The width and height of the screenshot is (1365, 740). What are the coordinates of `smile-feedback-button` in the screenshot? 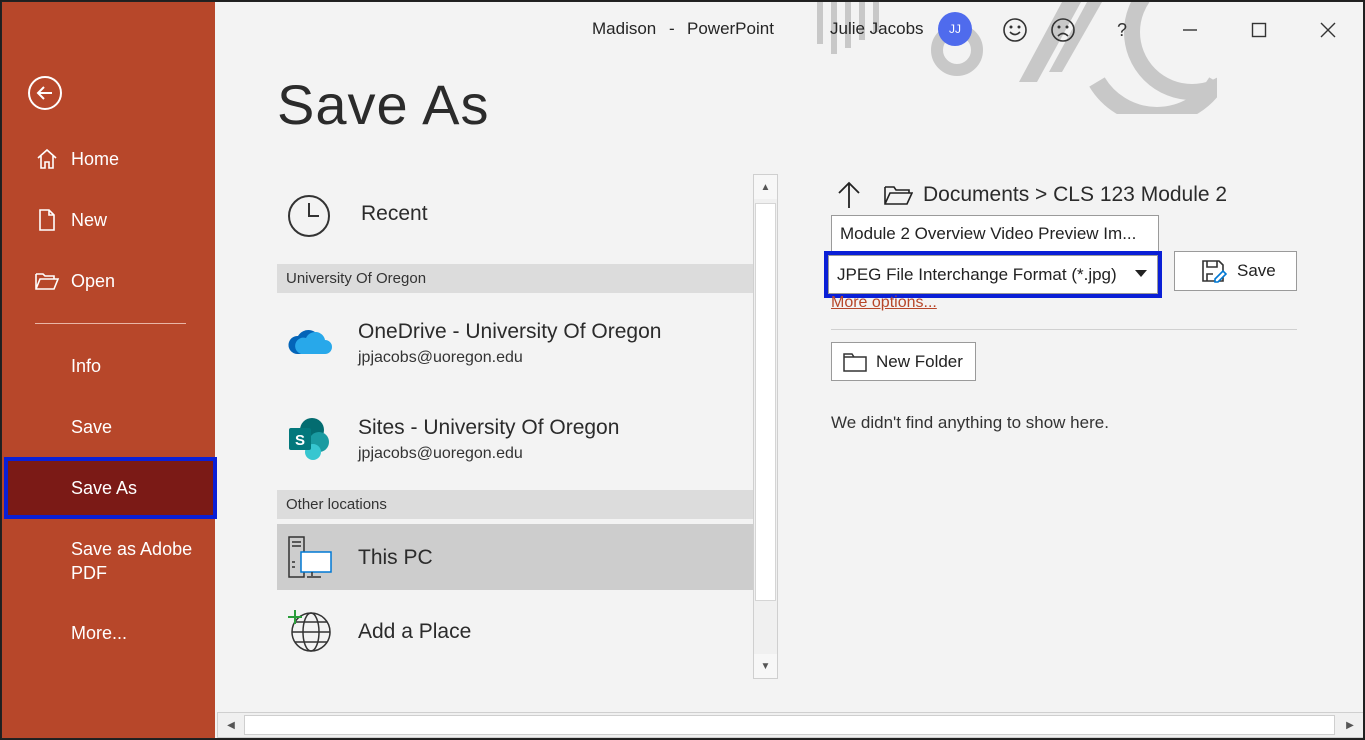 It's located at (1015, 30).